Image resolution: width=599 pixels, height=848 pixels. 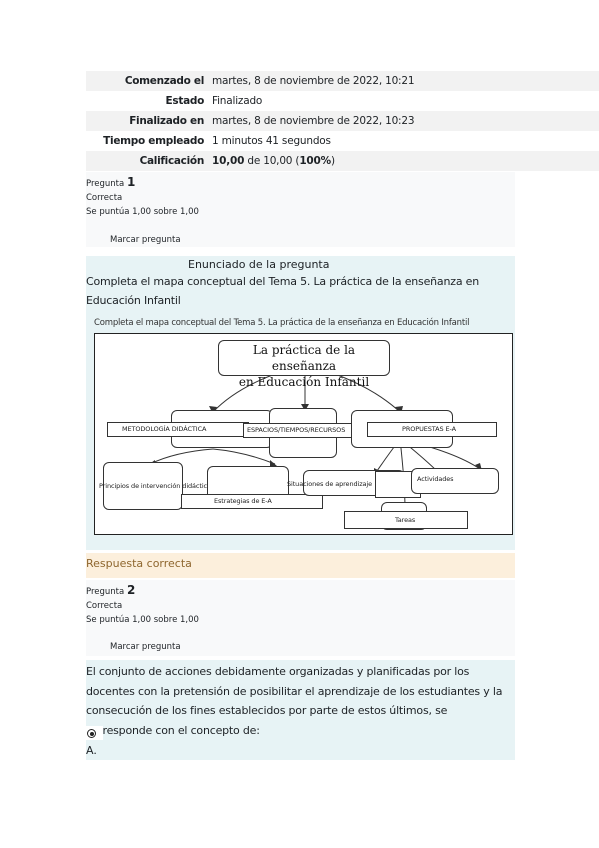 I want to click on feedback-text: Respuesta correcta, so click(x=139, y=563).